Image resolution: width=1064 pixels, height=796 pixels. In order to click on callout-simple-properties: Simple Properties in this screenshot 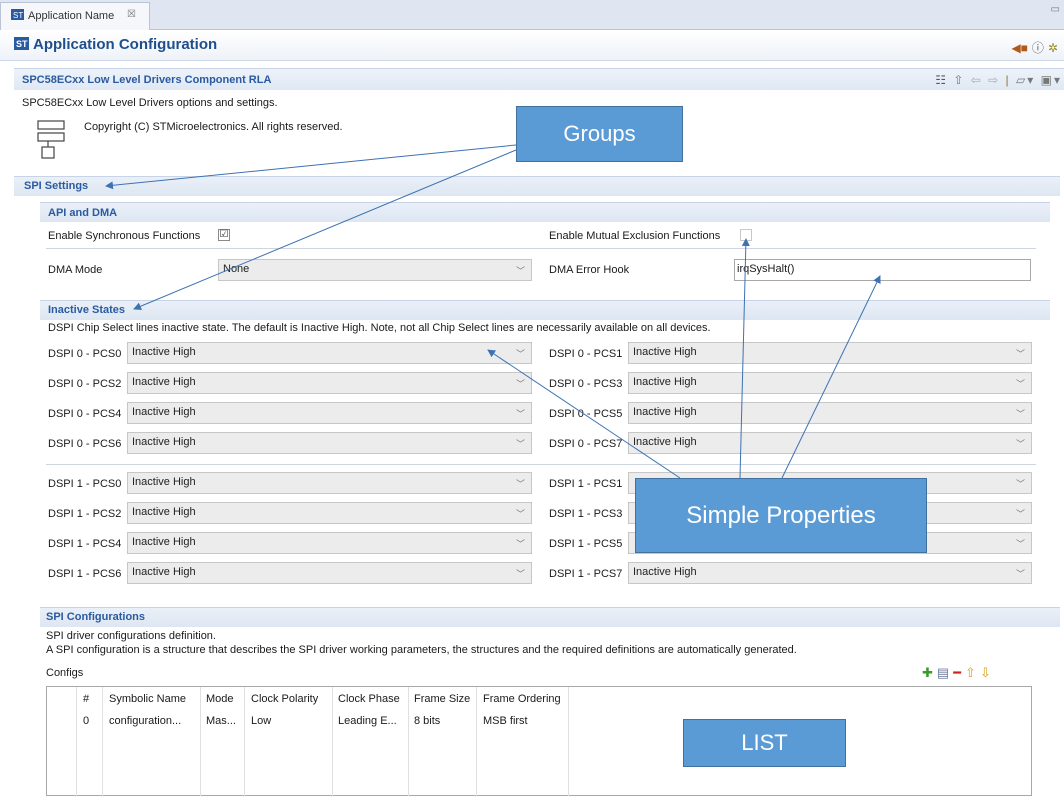, I will do `click(781, 515)`.